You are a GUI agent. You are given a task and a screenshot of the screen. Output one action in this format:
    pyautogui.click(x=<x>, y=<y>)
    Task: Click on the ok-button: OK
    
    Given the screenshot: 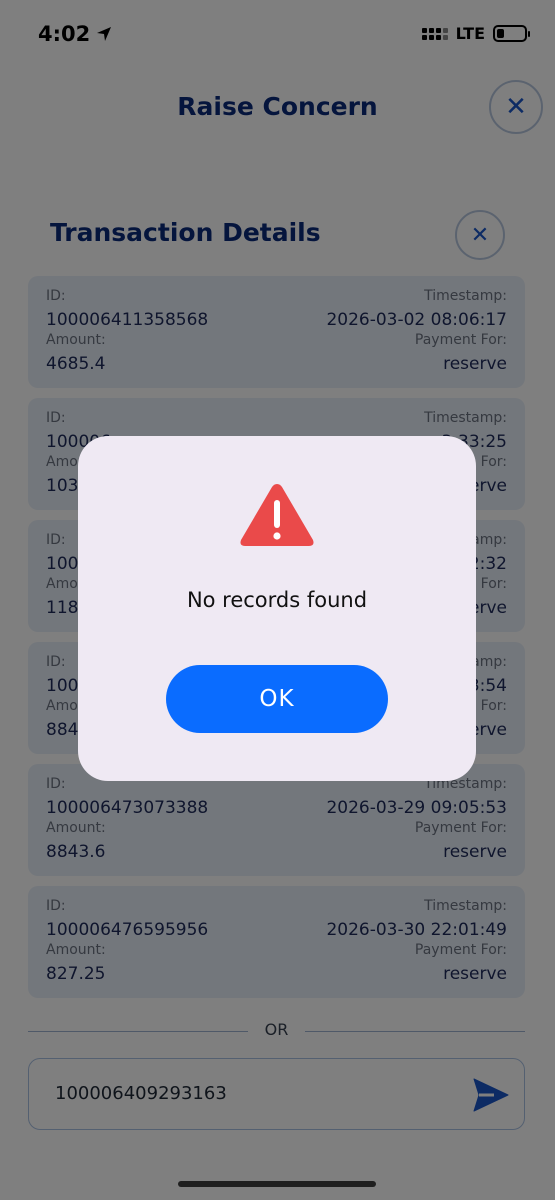 What is the action you would take?
    pyautogui.click(x=277, y=699)
    